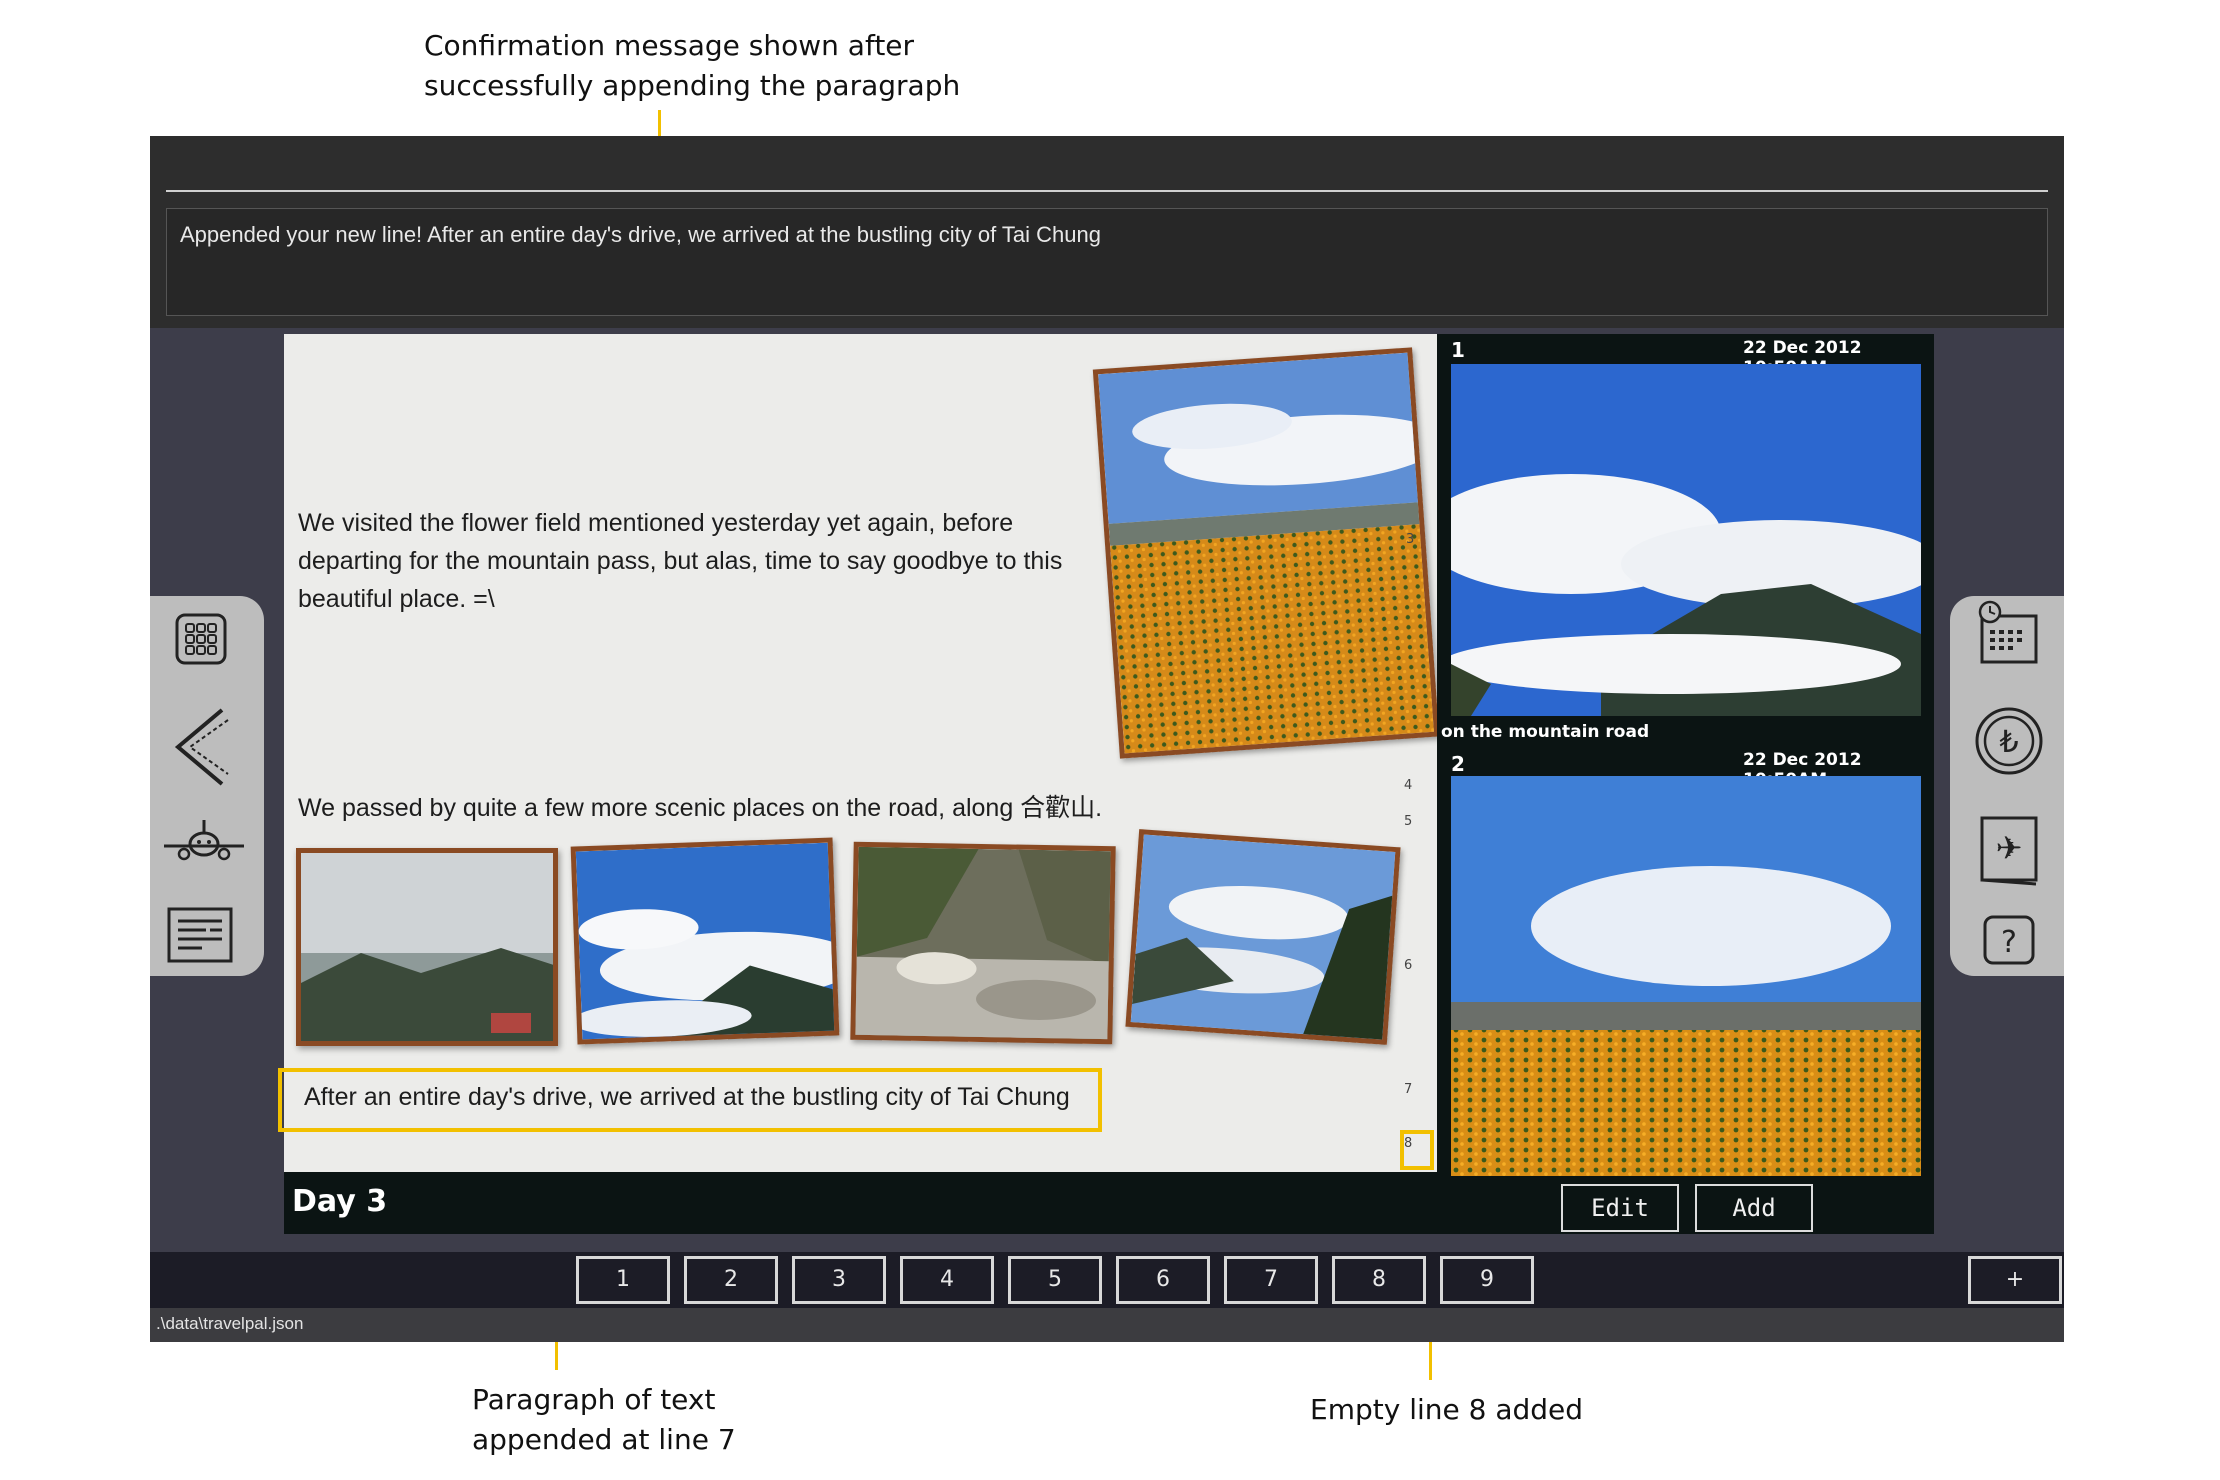  What do you see at coordinates (983, 943) in the screenshot?
I see `photo-riverbed` at bounding box center [983, 943].